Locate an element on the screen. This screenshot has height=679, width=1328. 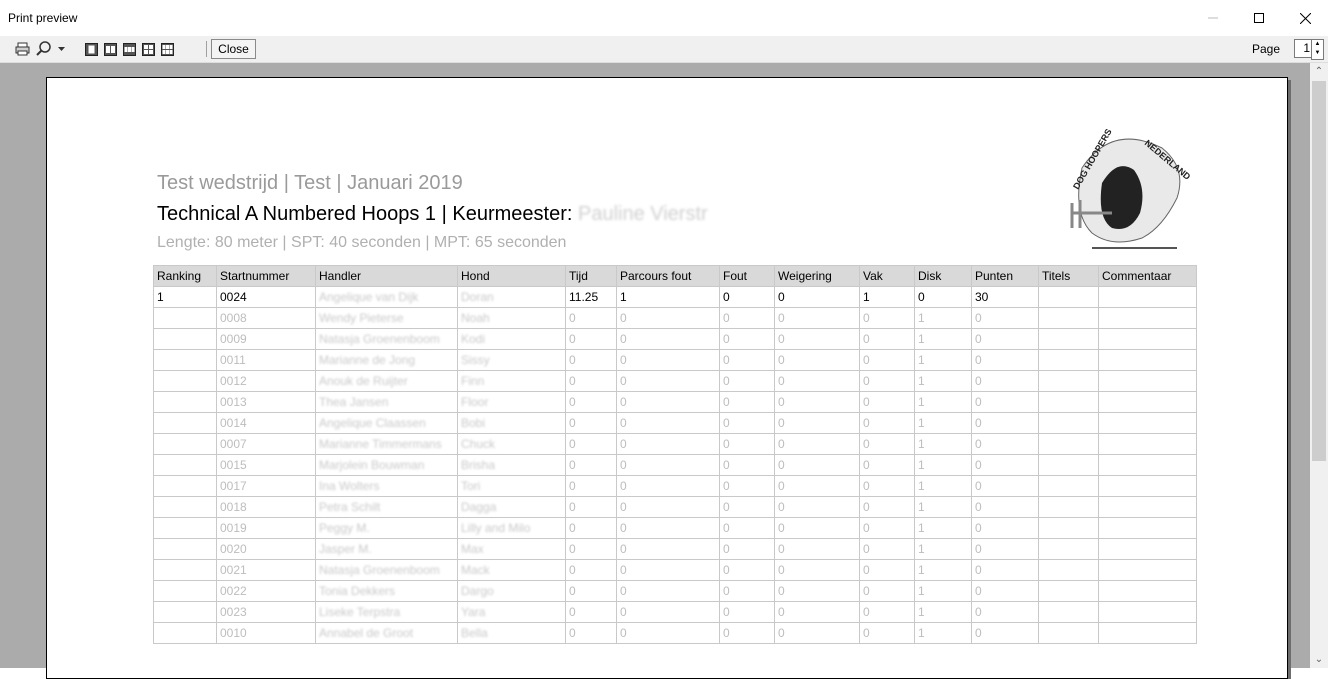
cell-handler: Natasja Groenenboom is located at coordinates (386, 339).